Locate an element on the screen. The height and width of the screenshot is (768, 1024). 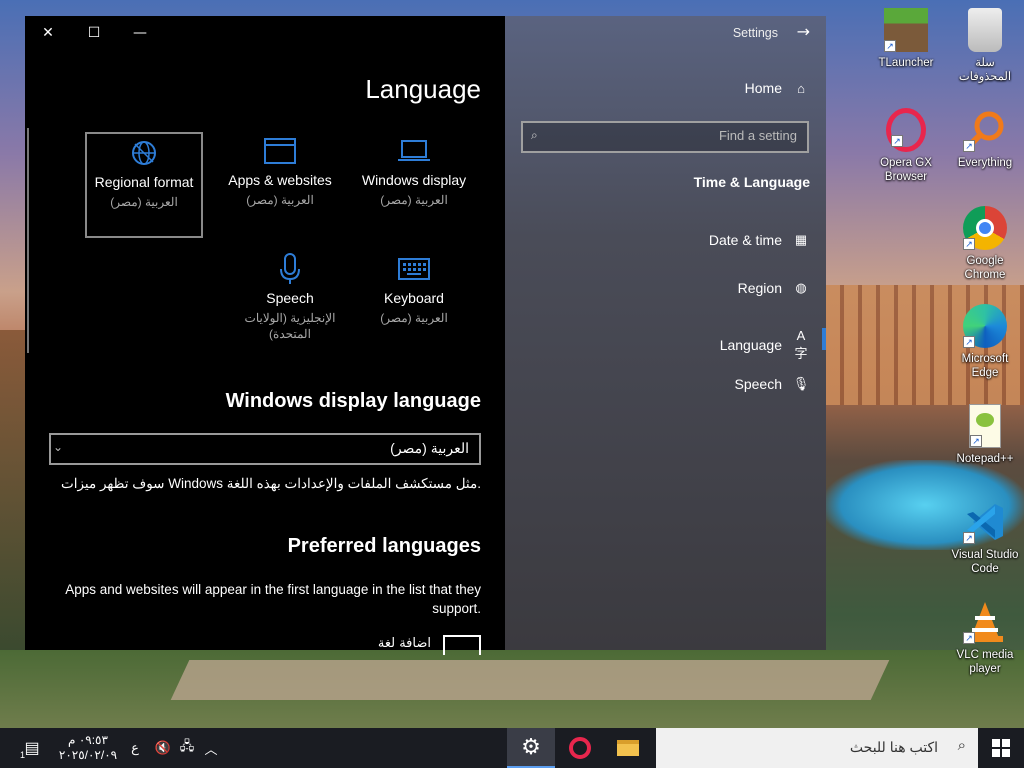
windows-logo-icon is located at coordinates (1001, 748).